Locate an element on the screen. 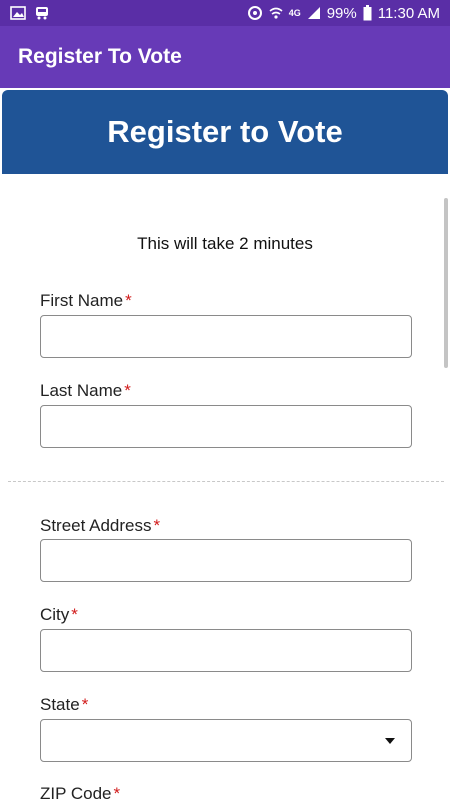 Image resolution: width=450 pixels, height=800 pixels. form-subtitle: This will take 2 minutes is located at coordinates (225, 243).